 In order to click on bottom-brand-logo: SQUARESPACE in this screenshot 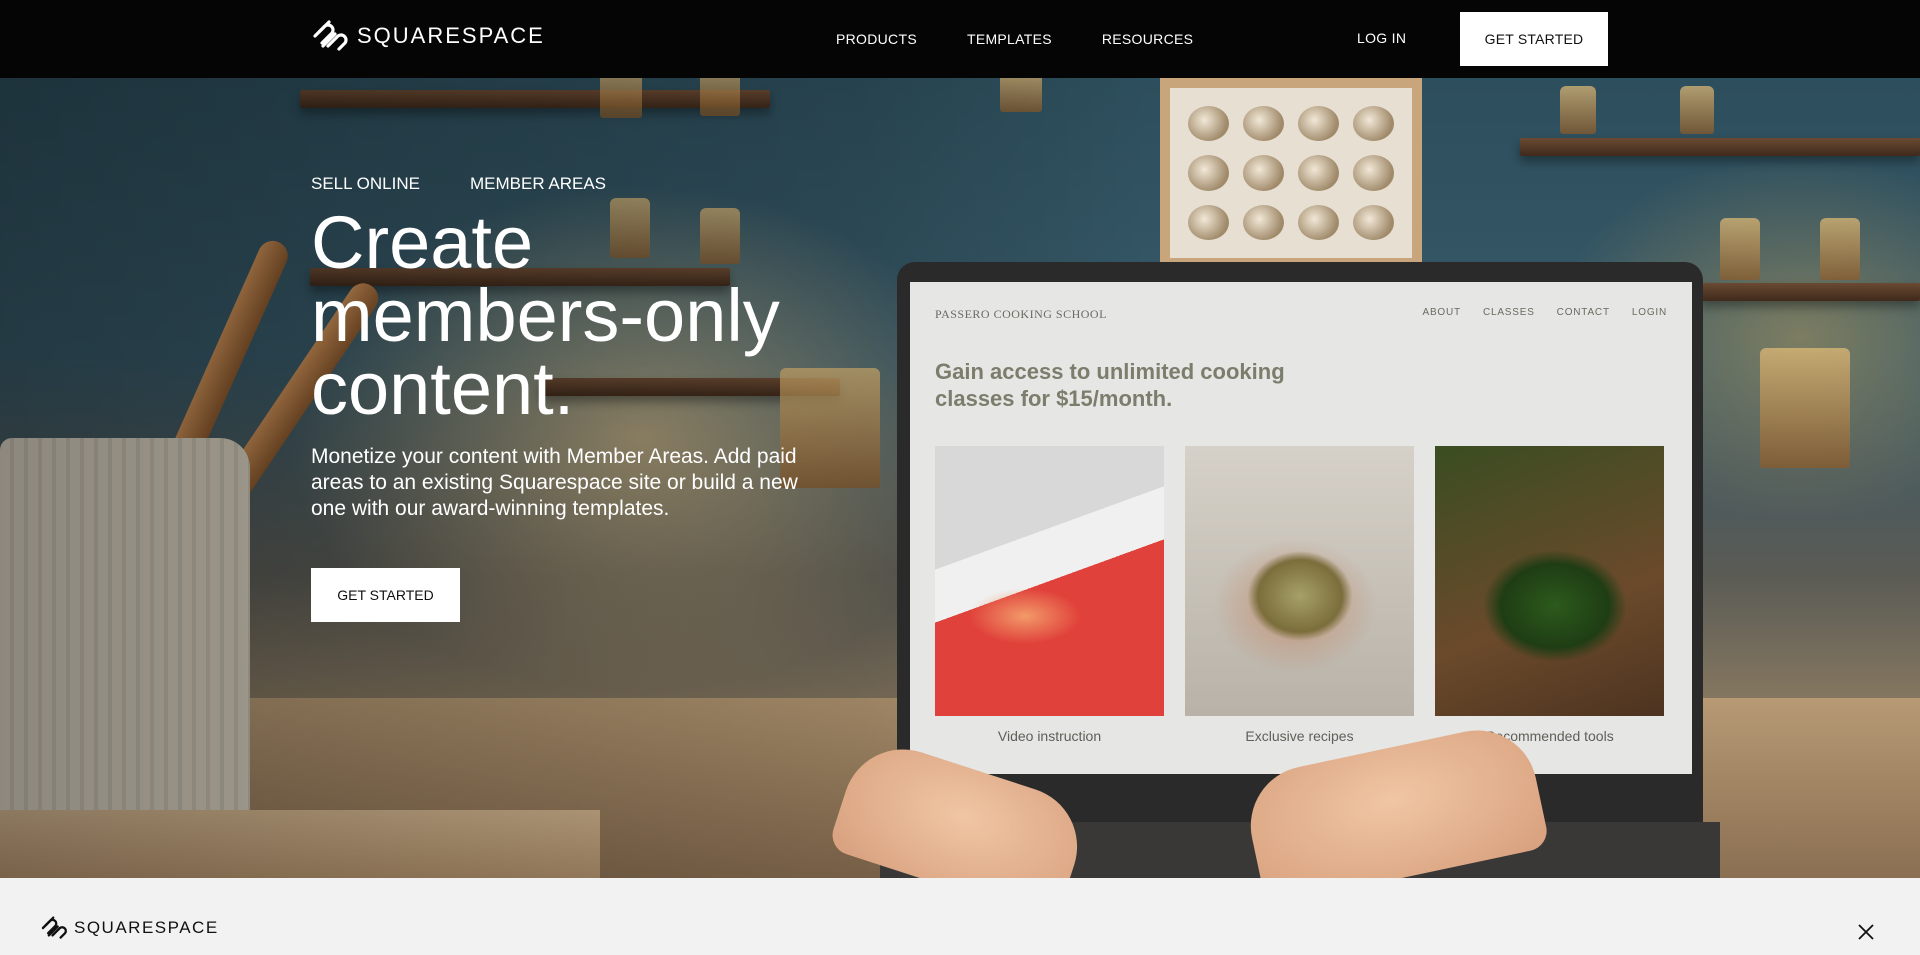, I will do `click(129, 928)`.